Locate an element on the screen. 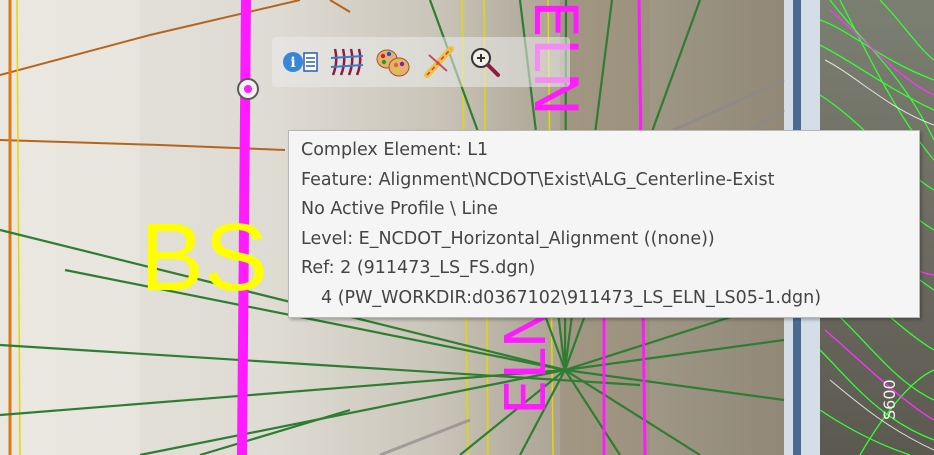  tooltip-ref-line: Ref: 2 (911473_LS_FS.dgn) is located at coordinates (418, 268).